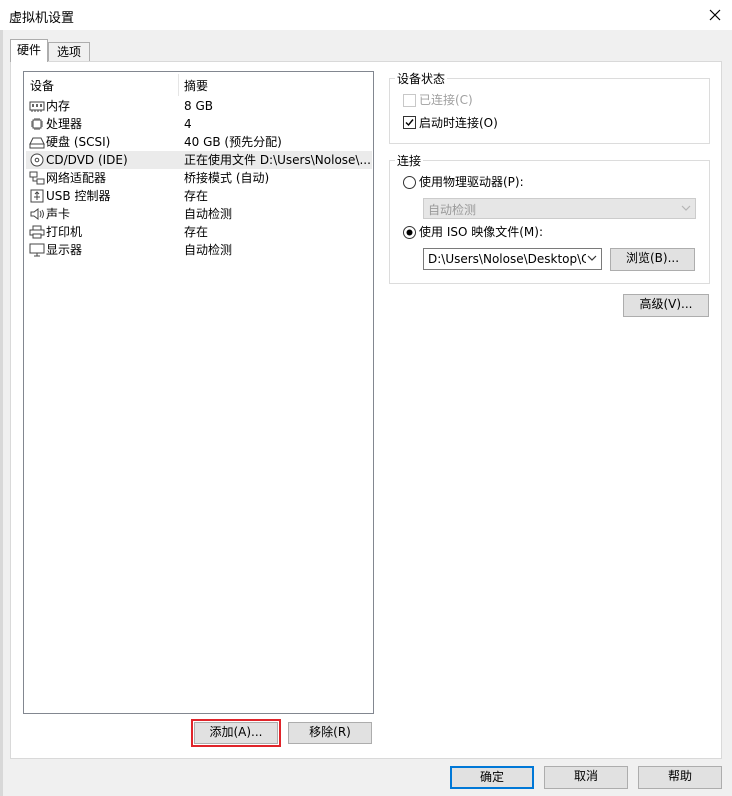  I want to click on sound-card-icon, so click(37, 214).